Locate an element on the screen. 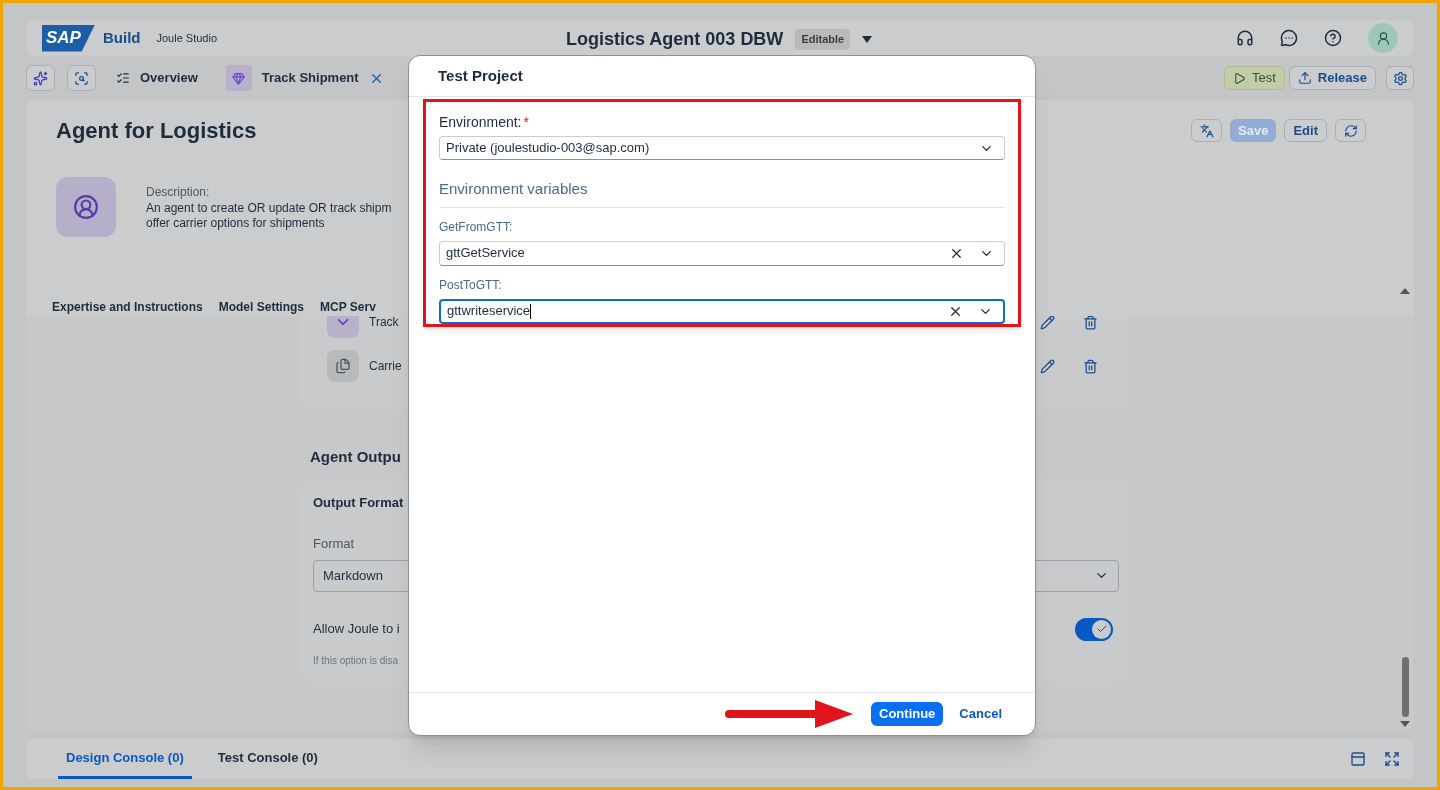  variable-field: gttGetService is located at coordinates (722, 253).